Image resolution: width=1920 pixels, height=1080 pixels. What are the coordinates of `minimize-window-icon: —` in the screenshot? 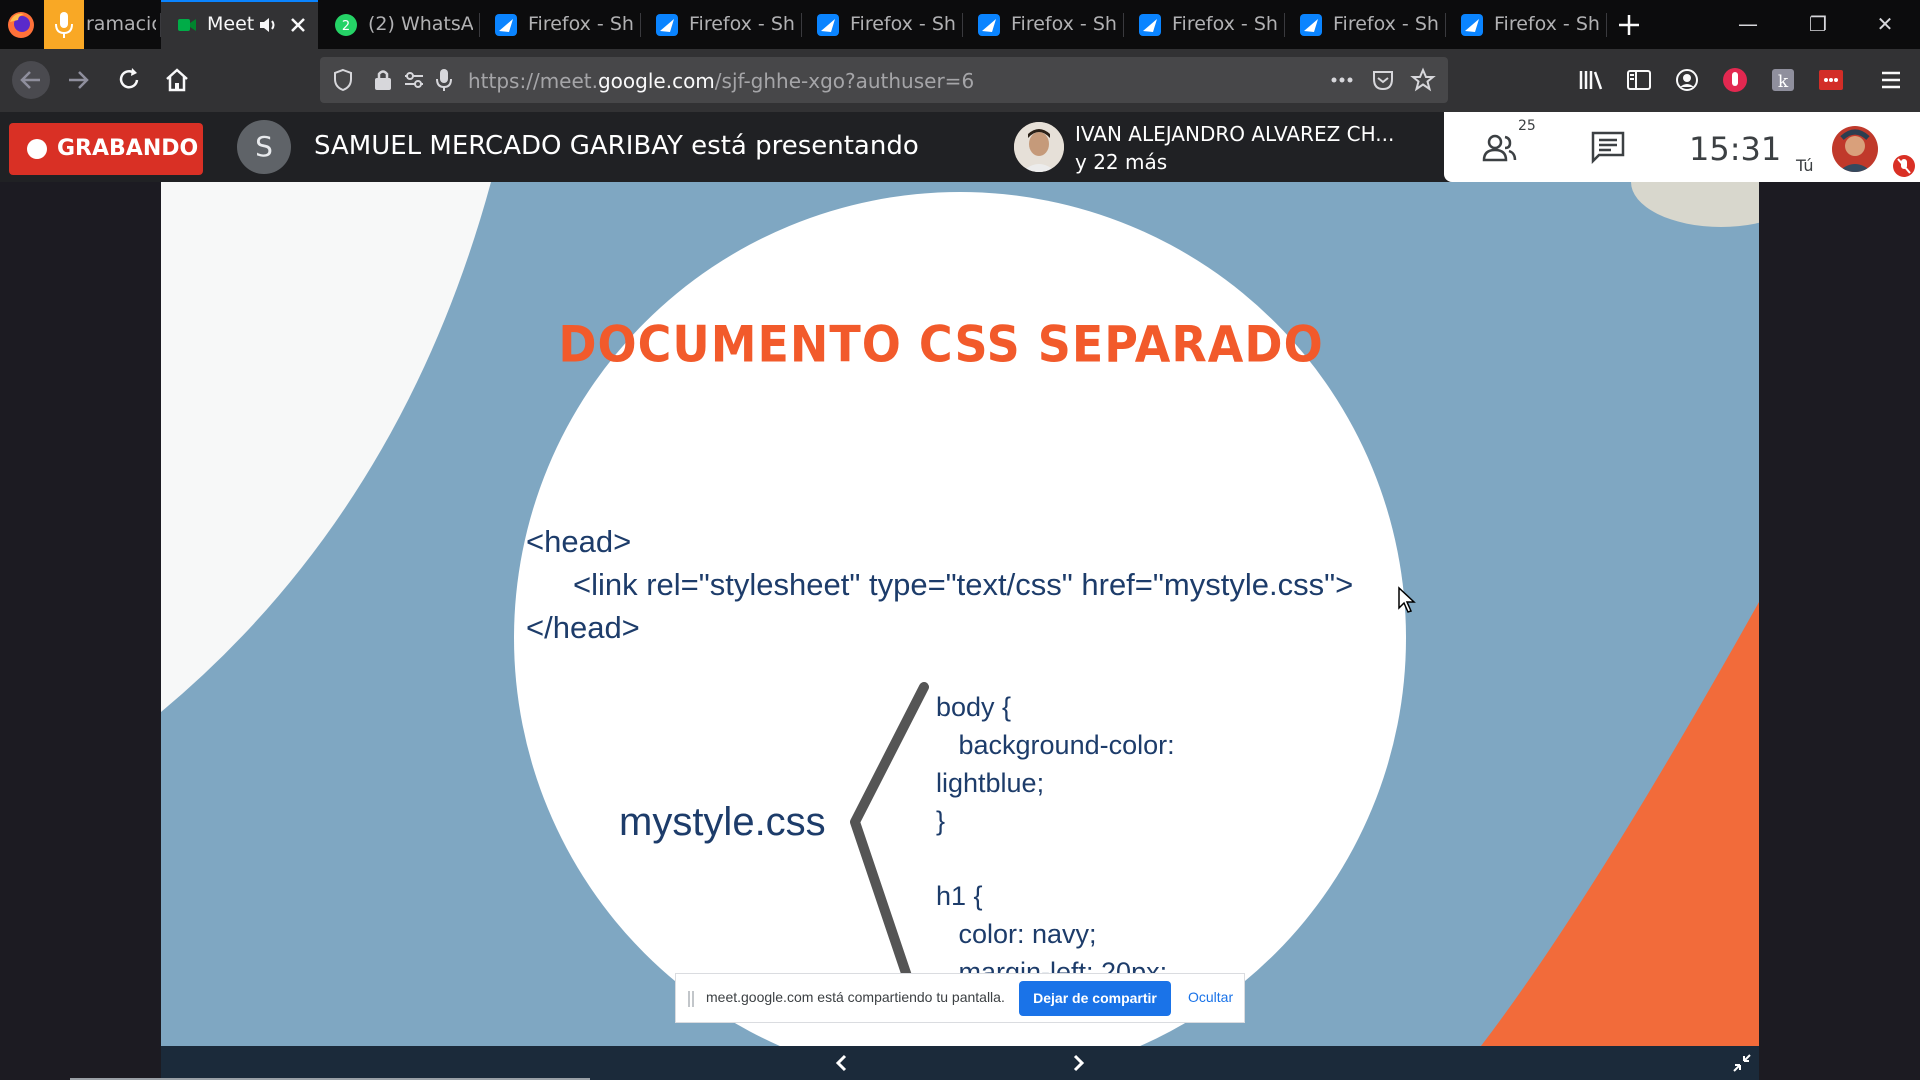 It's located at (1748, 24).